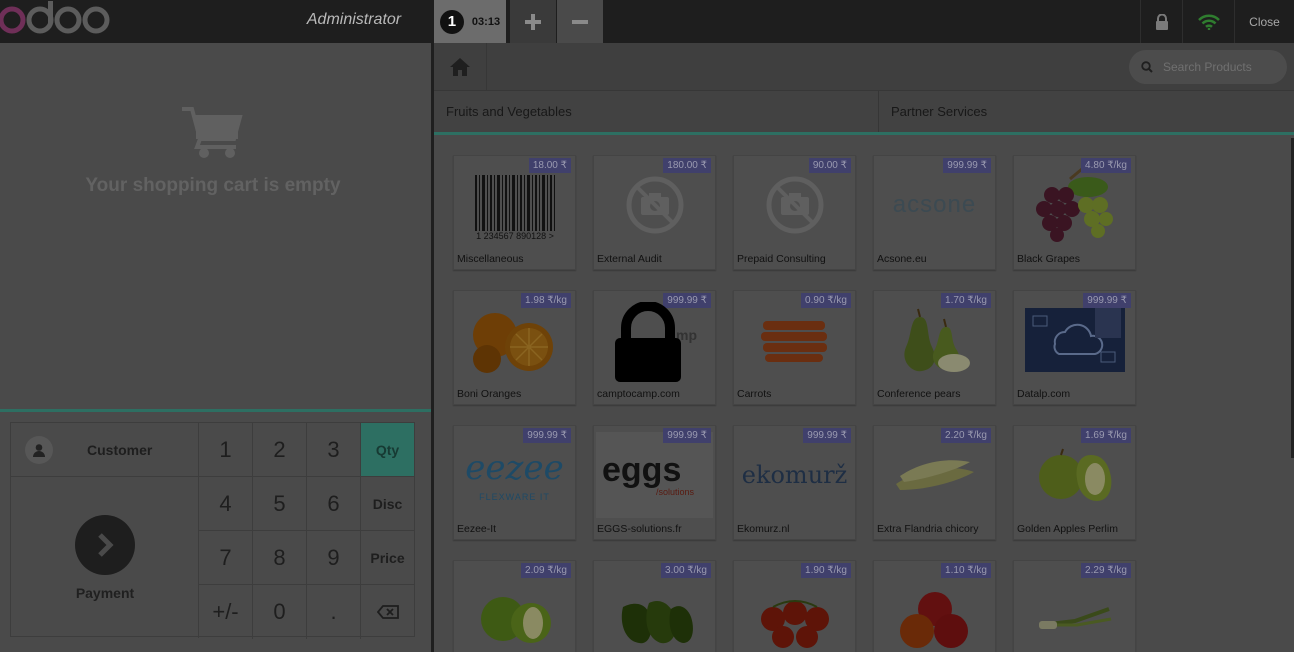 The height and width of the screenshot is (652, 1294). I want to click on product-card: 1 234567 890128 > 18.00 ₹ Miscellaneous, so click(514, 212).